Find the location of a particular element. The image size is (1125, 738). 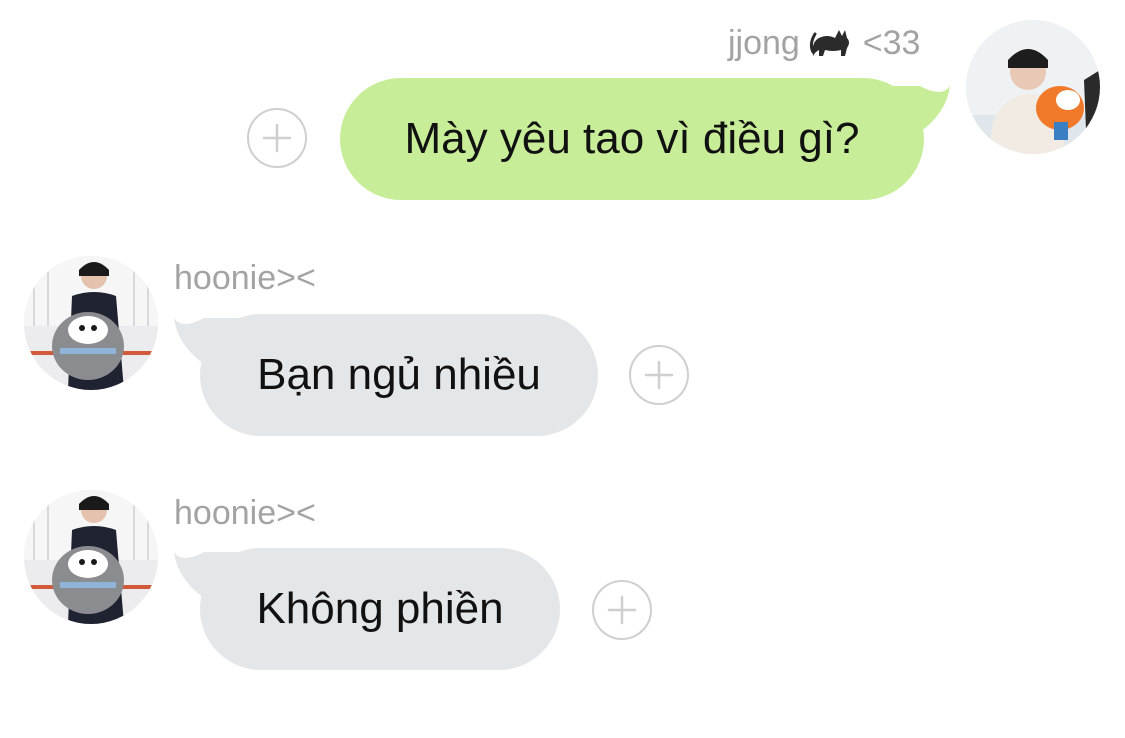

message-text: Không phiền is located at coordinates (380, 608).